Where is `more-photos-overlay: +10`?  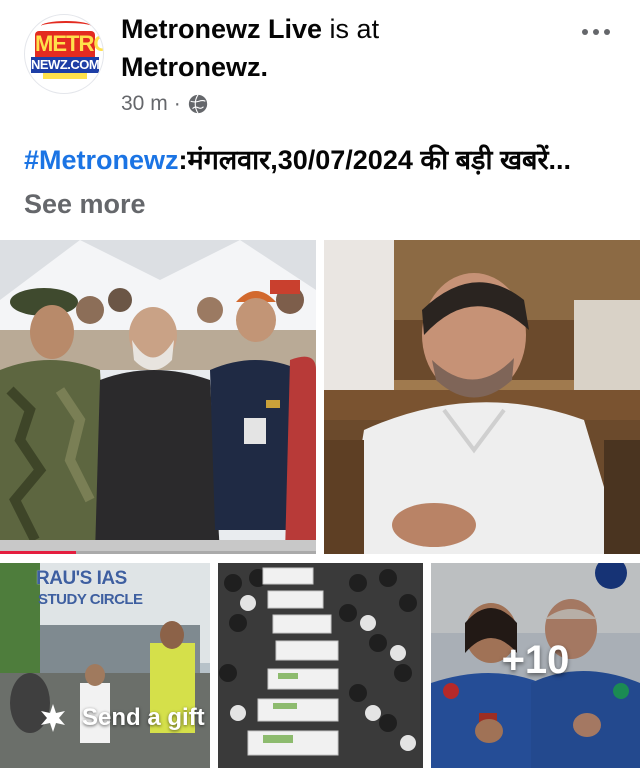 more-photos-overlay: +10 is located at coordinates (535, 665).